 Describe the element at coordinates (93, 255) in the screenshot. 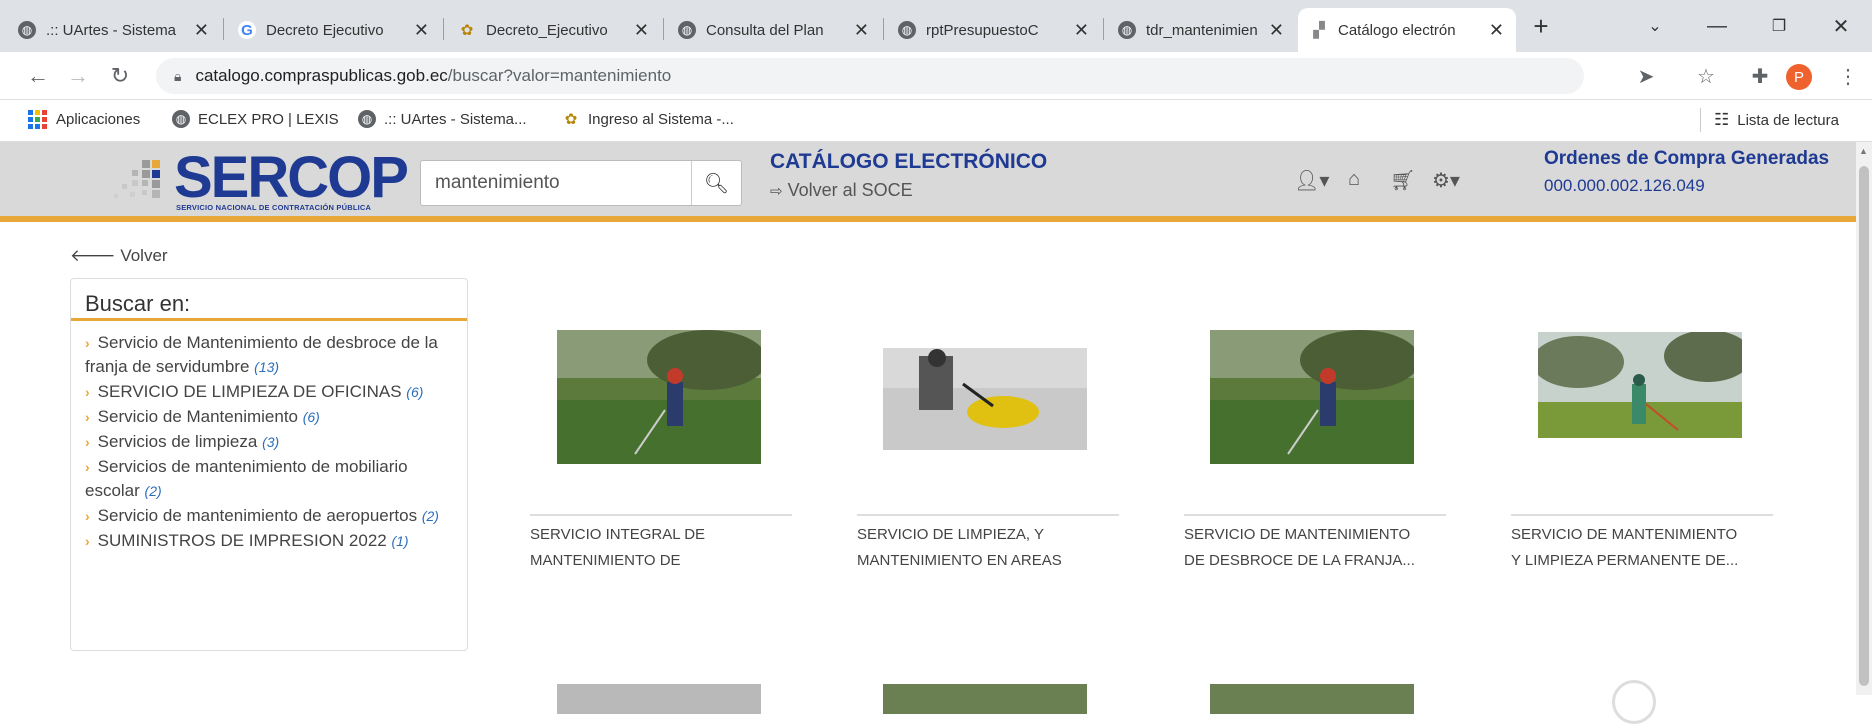

I see `arrow-left-icon: 🡐` at that location.